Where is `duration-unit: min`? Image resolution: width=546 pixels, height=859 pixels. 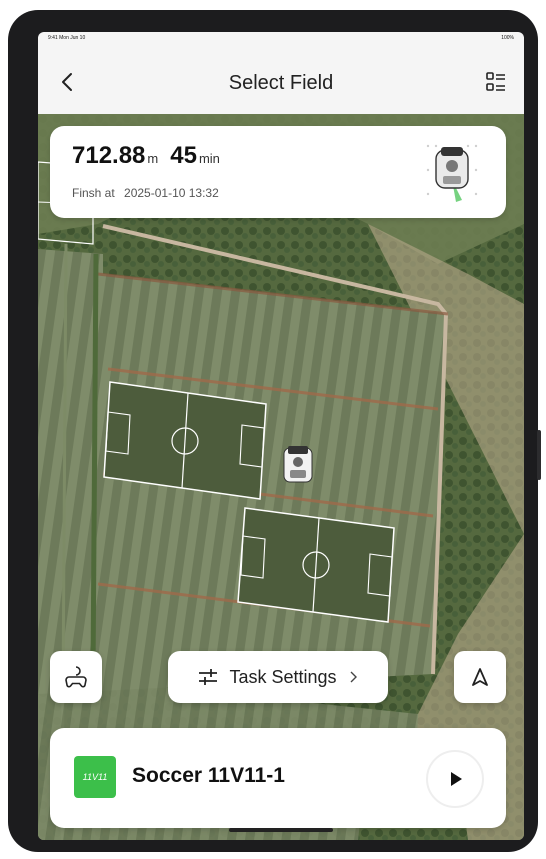 duration-unit: min is located at coordinates (209, 158).